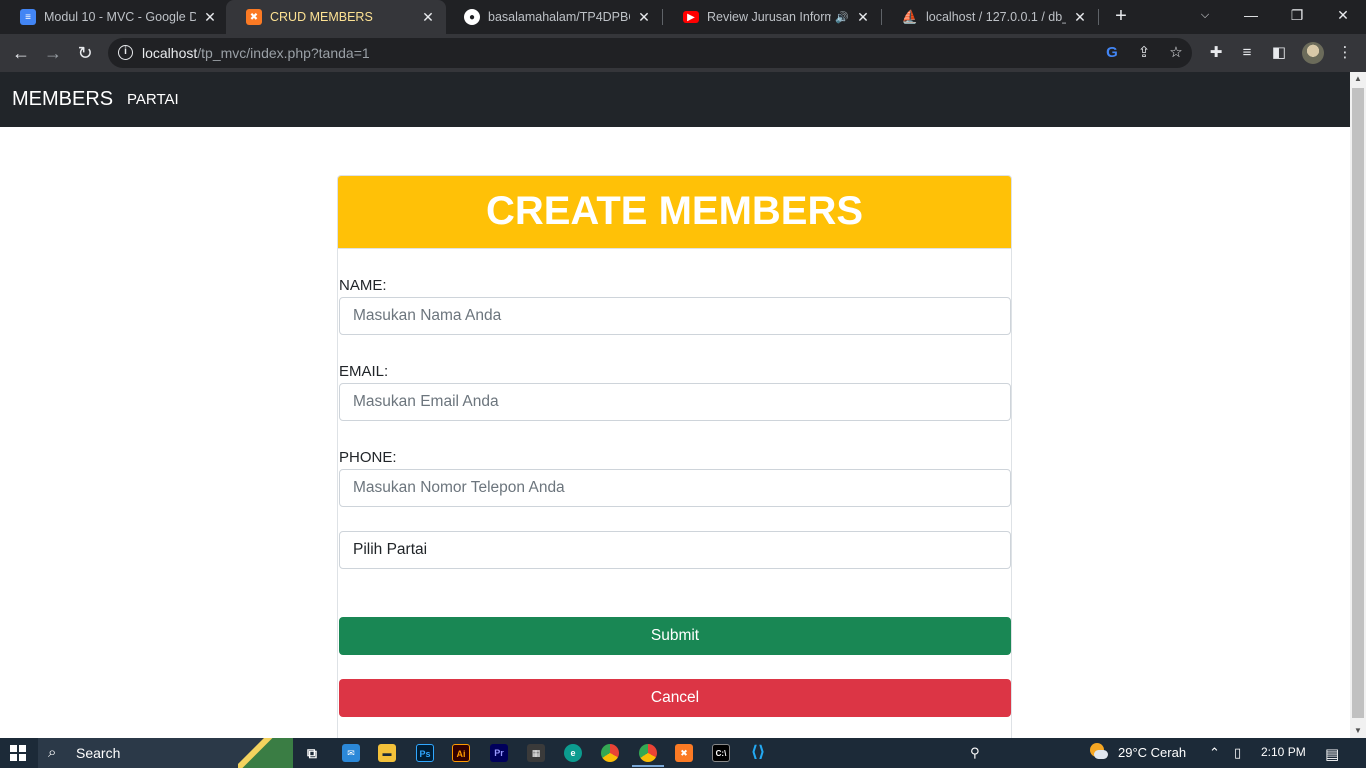 This screenshot has height=768, width=1366. I want to click on browser-tab: ▶ Review Jurusan Informatika 🔊 ✕, so click(772, 17).